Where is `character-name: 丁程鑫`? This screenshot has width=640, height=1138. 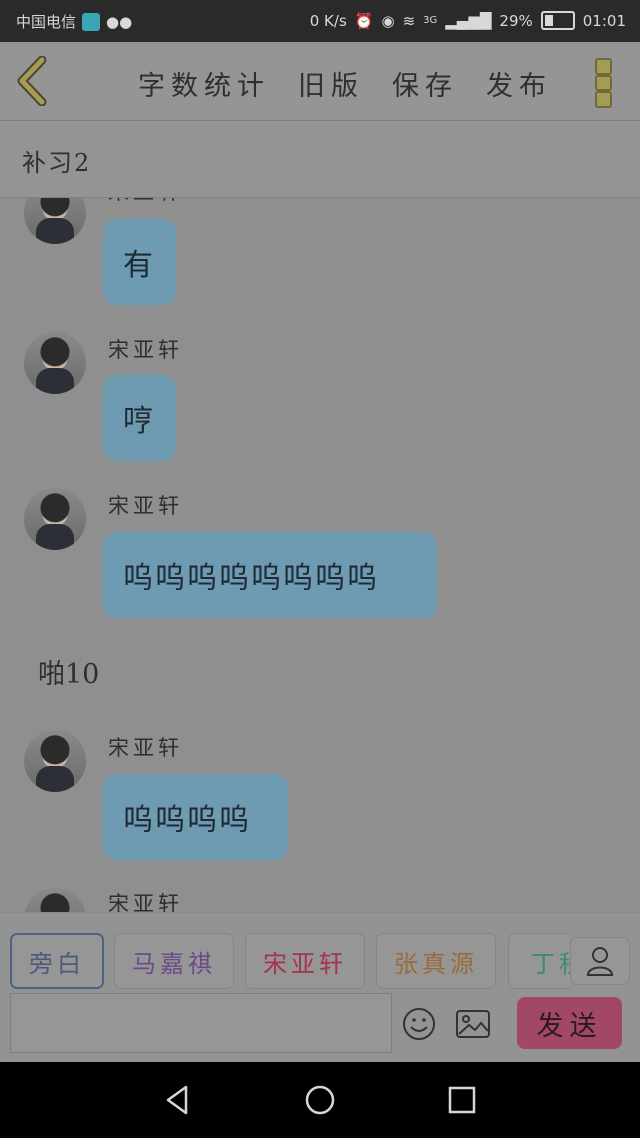 character-name: 丁程鑫 is located at coordinates (550, 963).